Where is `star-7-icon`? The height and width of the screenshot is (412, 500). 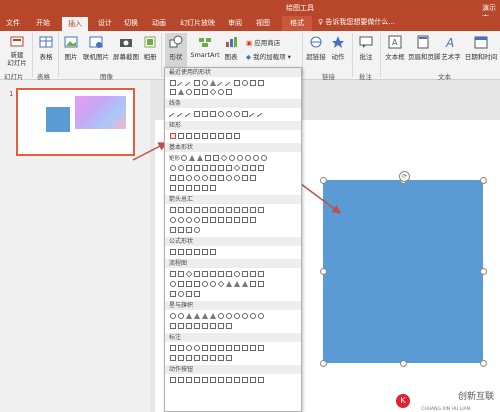
star-7-icon is located at coordinates (213, 316).